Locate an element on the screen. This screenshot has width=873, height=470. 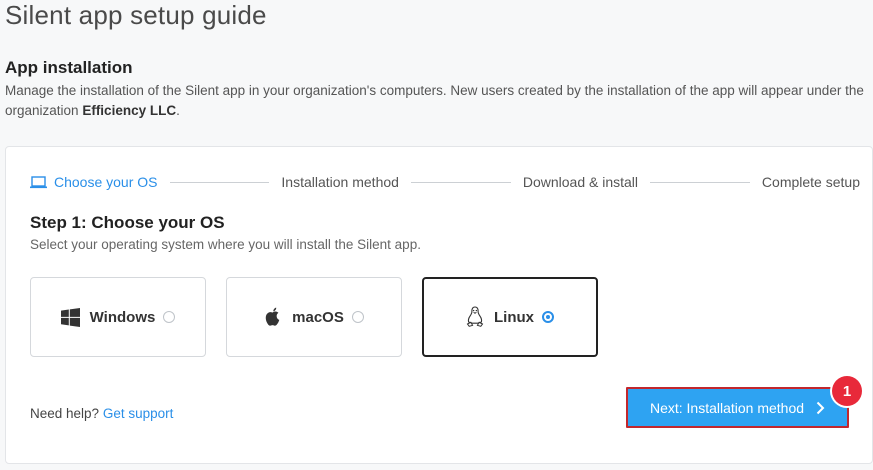
laptop-icon is located at coordinates (38, 181).